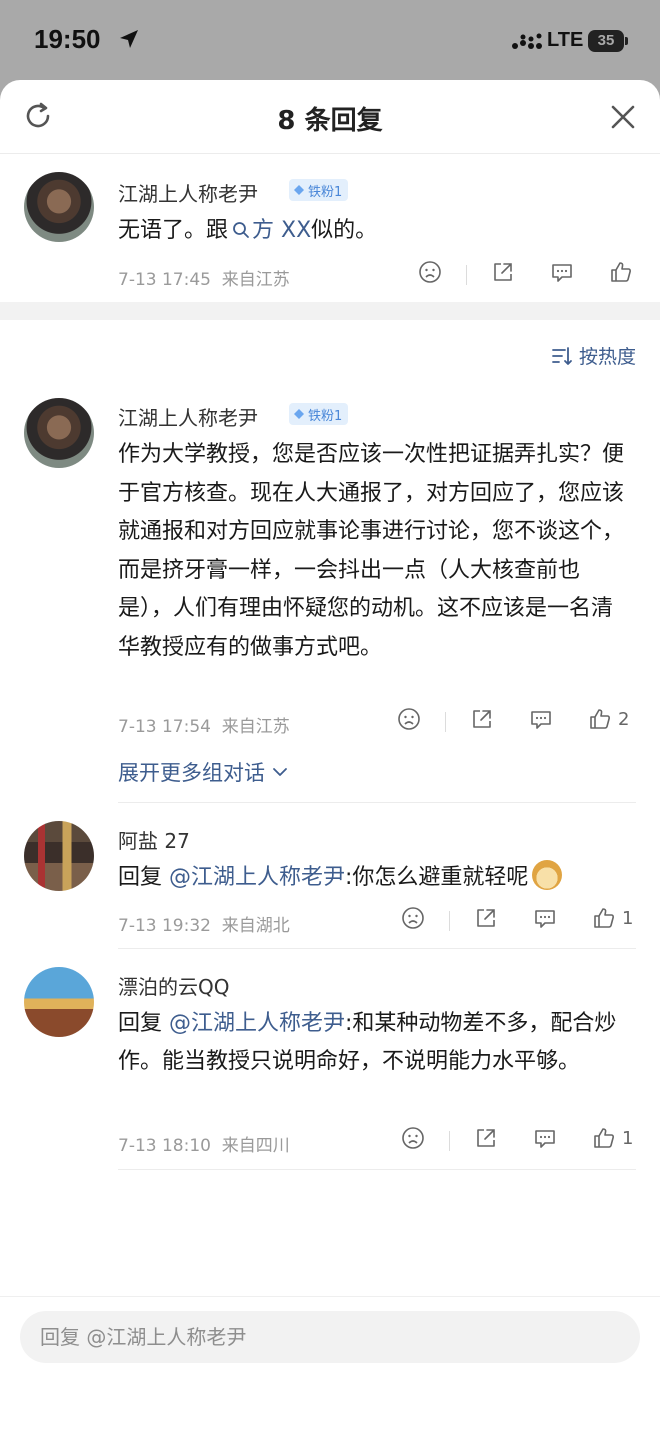 This screenshot has height=1429, width=660. Describe the element at coordinates (191, 773) in the screenshot. I see `expand-label: 展开更多组对话` at that location.